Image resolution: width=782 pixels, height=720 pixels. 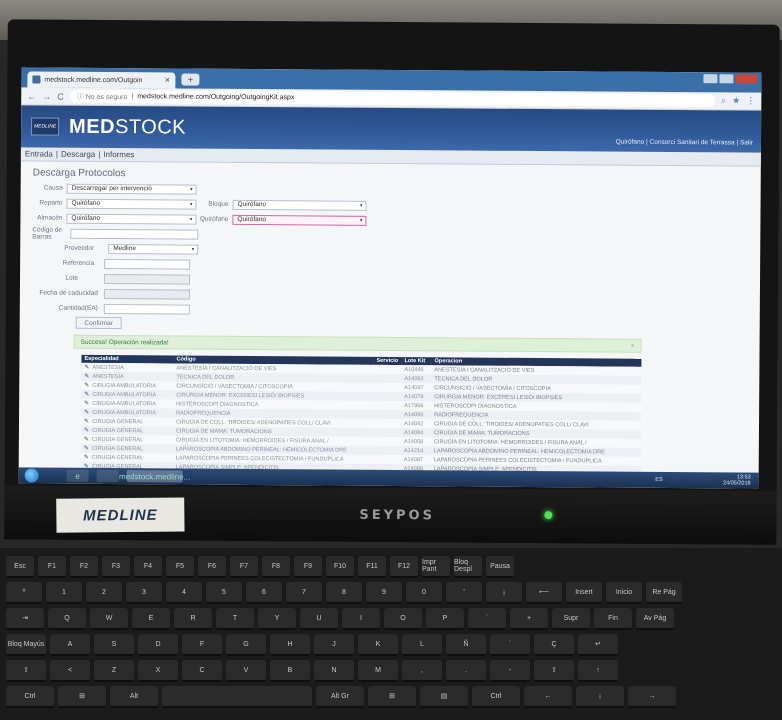 I want to click on fecha-caducidad-input, so click(x=146, y=294).